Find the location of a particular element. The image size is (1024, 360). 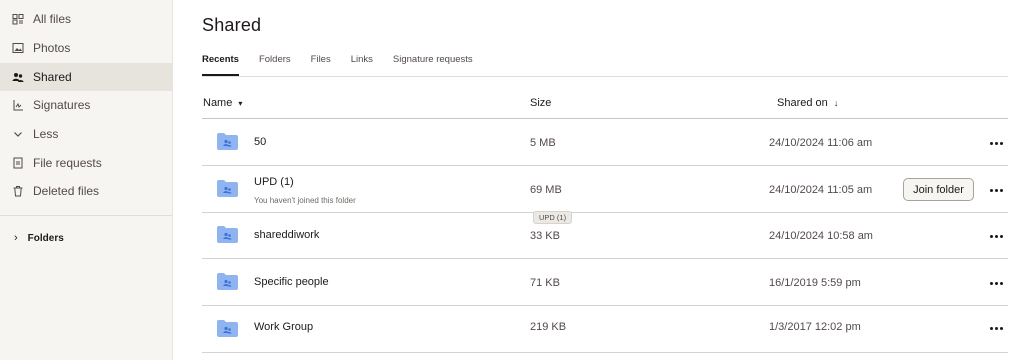

row-size: 219 KB is located at coordinates (548, 327).